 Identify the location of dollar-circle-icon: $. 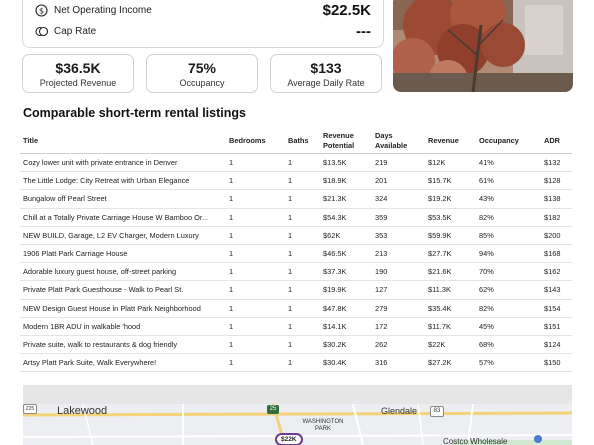
(41, 10).